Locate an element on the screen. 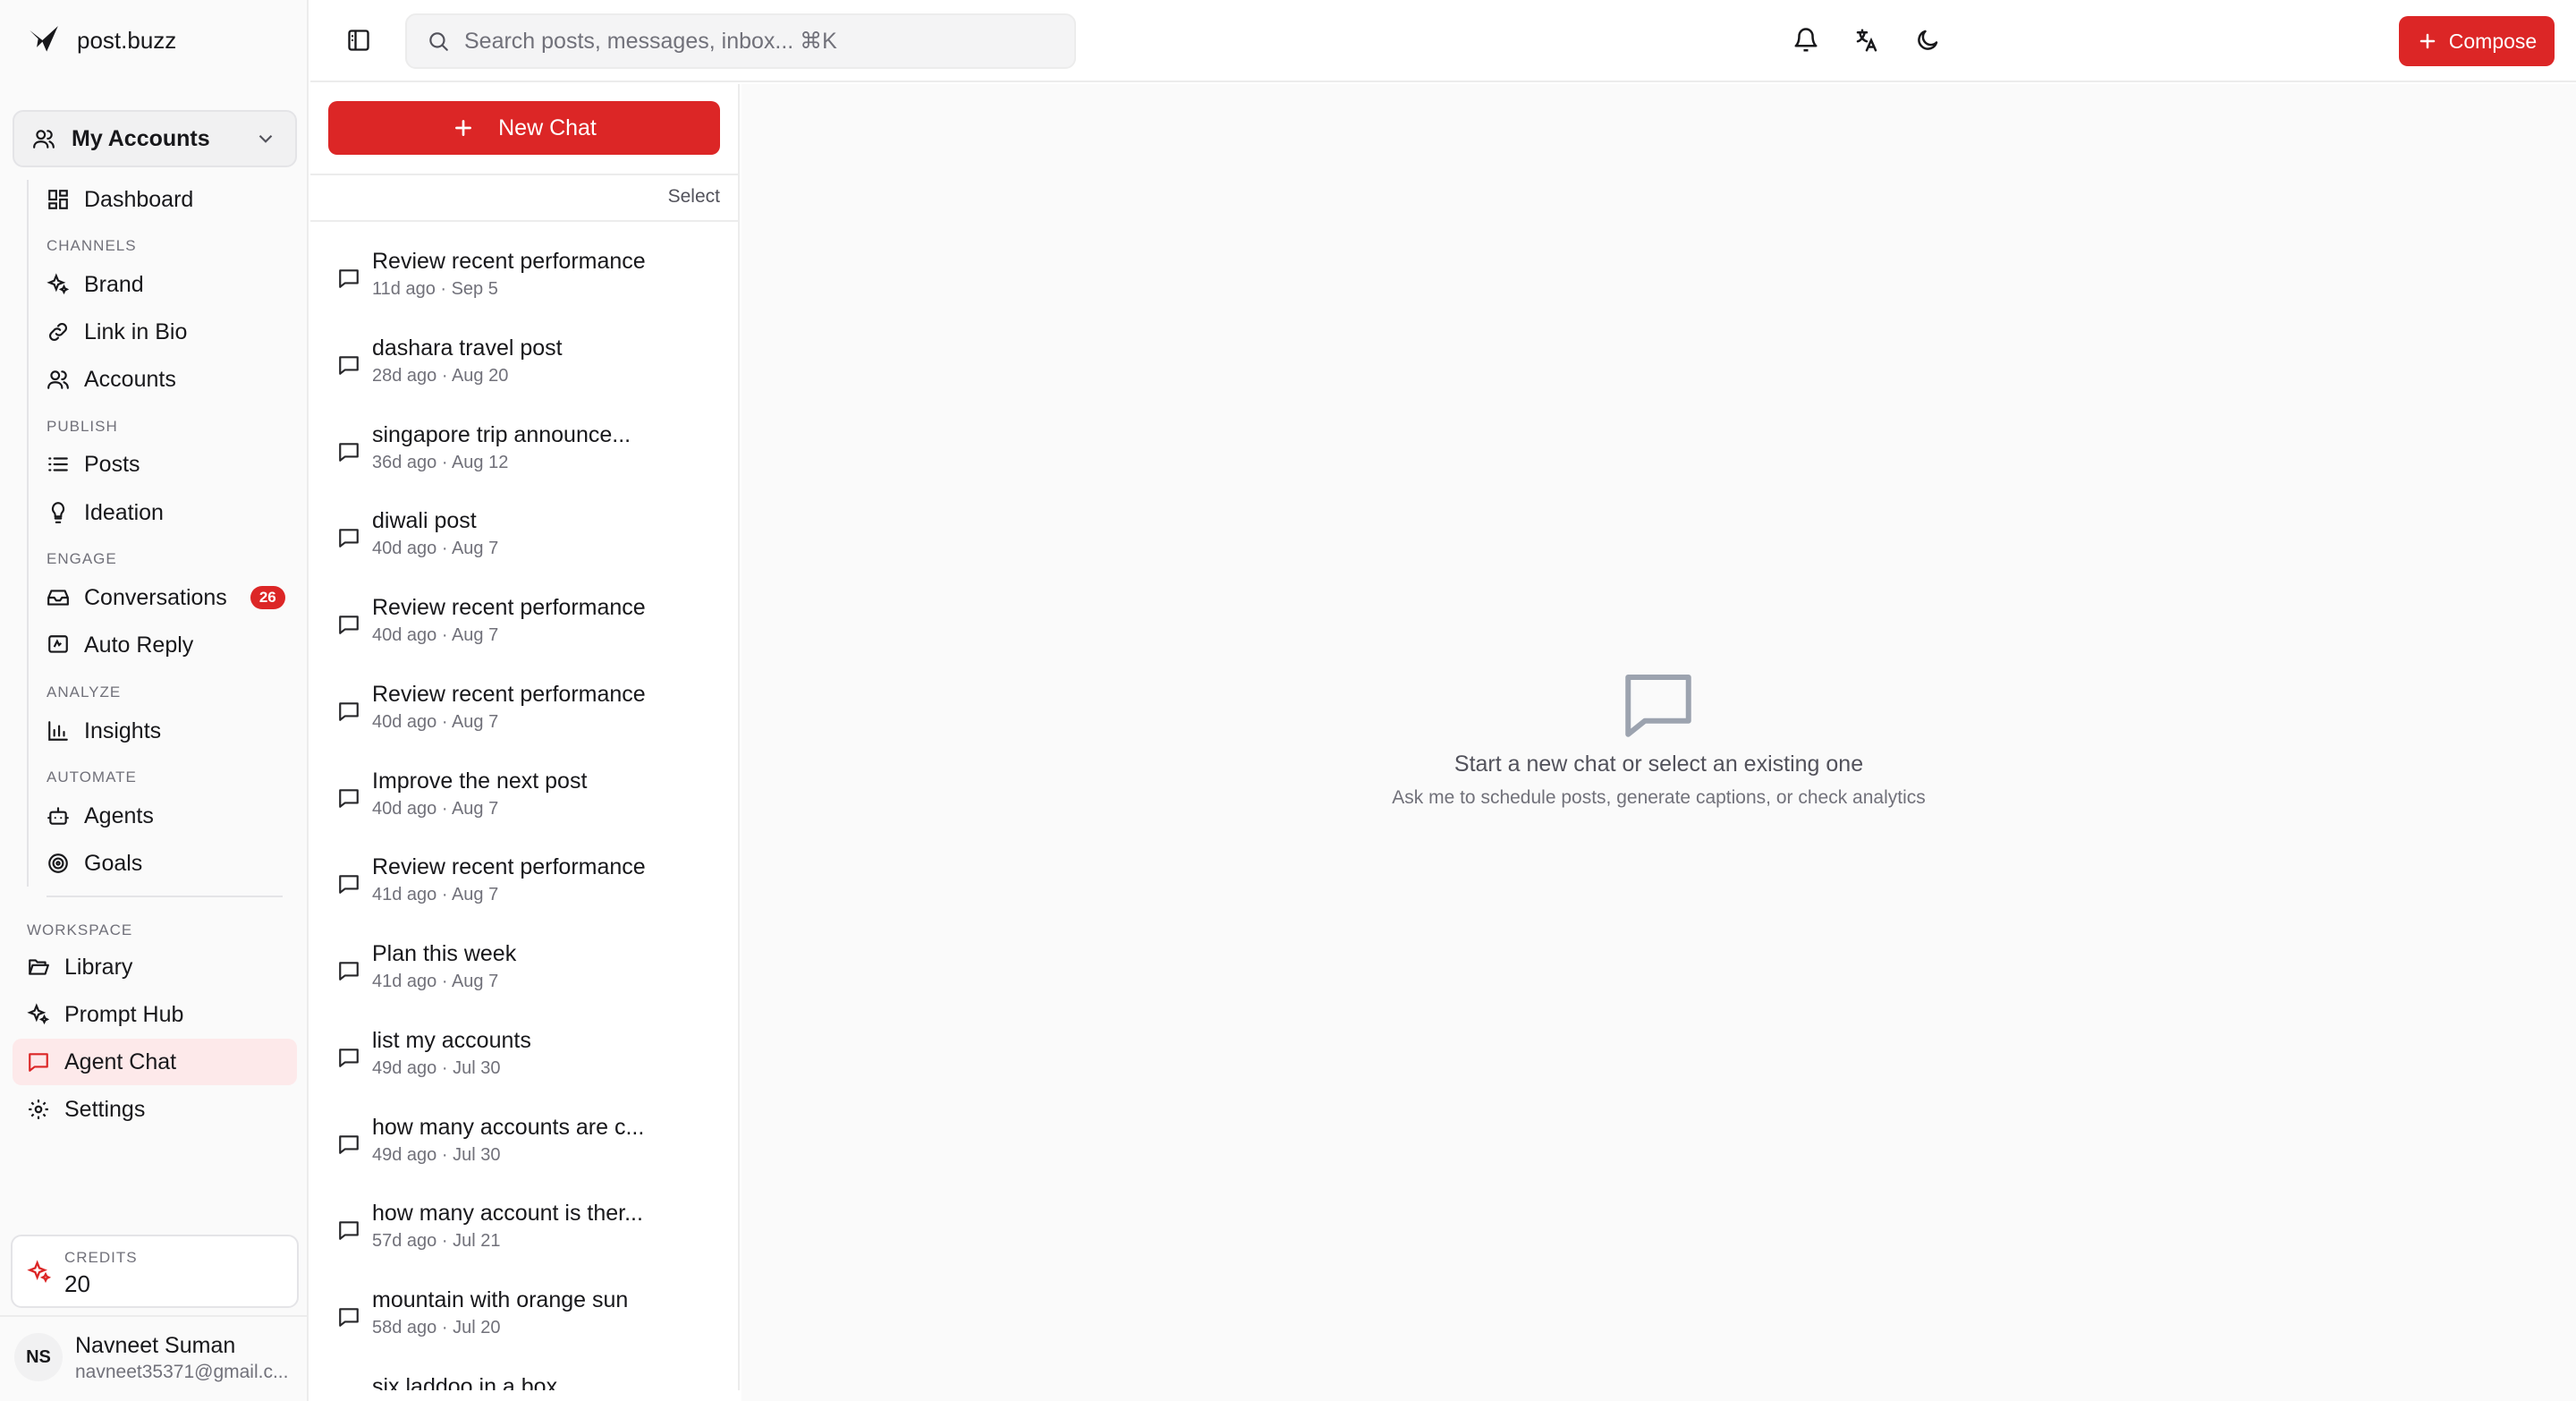 The width and height of the screenshot is (2576, 1401). chat-title: Improve the next post is located at coordinates (480, 781).